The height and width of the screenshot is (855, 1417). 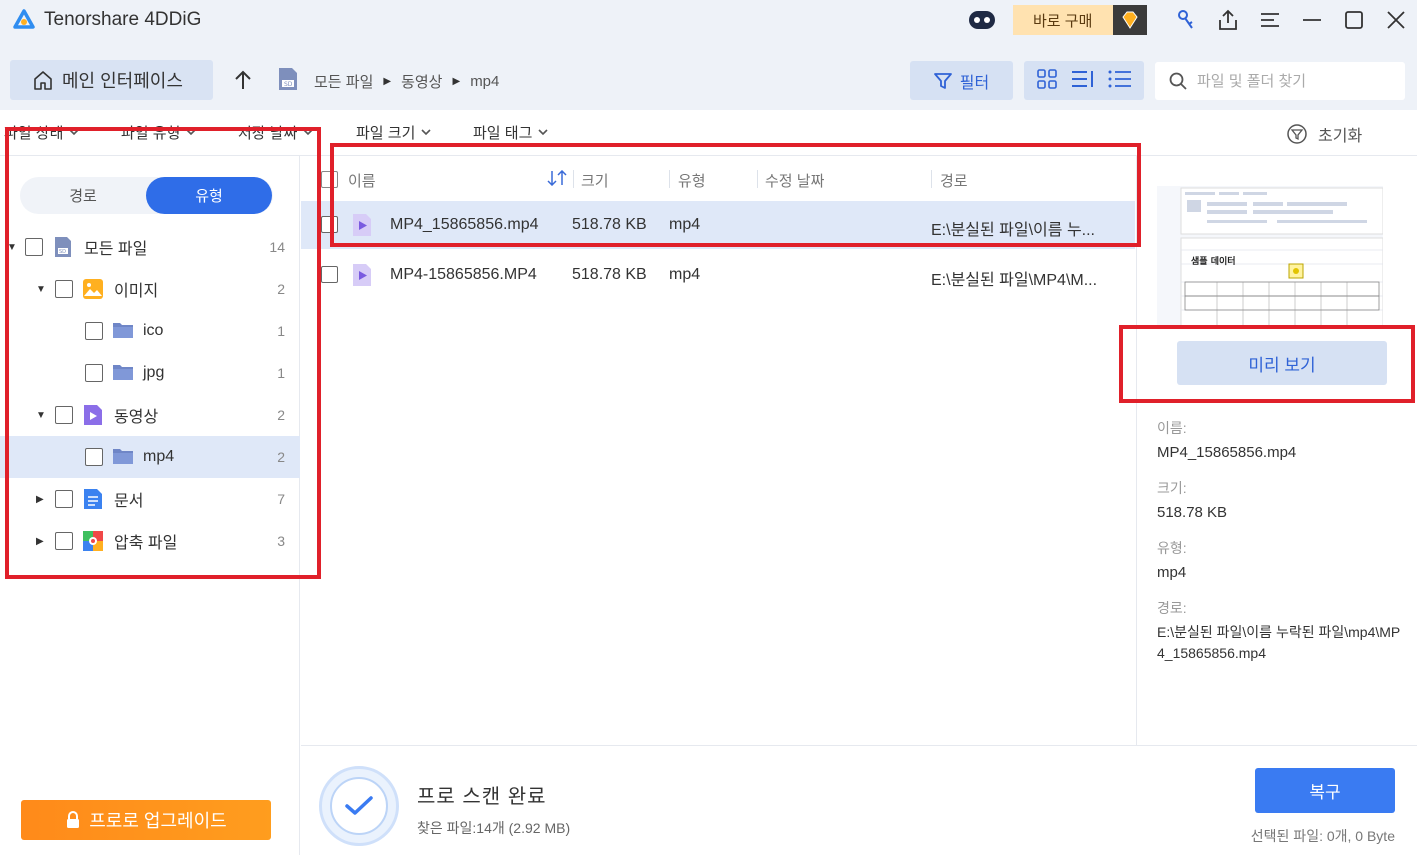 What do you see at coordinates (343, 81) in the screenshot?
I see `breadcrumb-item: 모든 파일` at bounding box center [343, 81].